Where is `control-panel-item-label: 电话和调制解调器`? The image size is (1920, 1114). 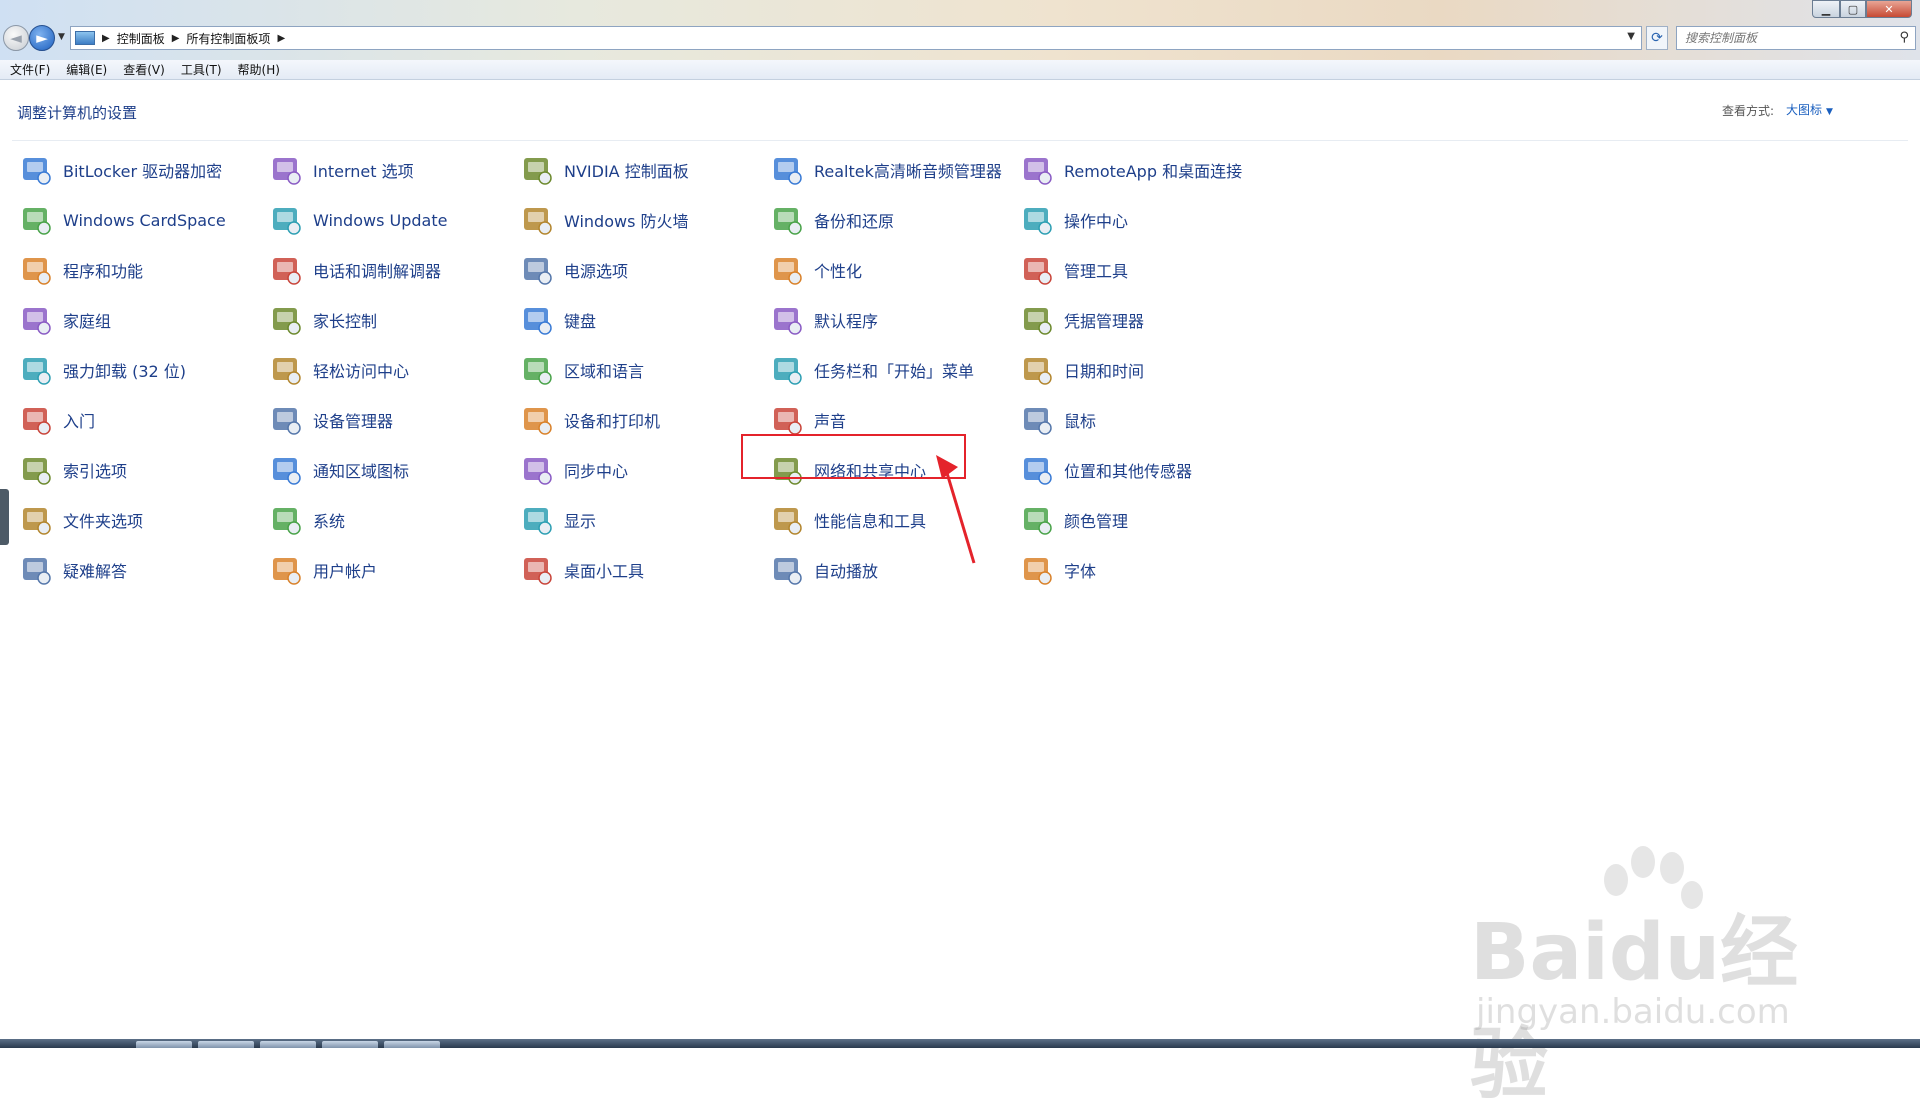
control-panel-item-label: 电话和调制解调器 is located at coordinates (377, 271).